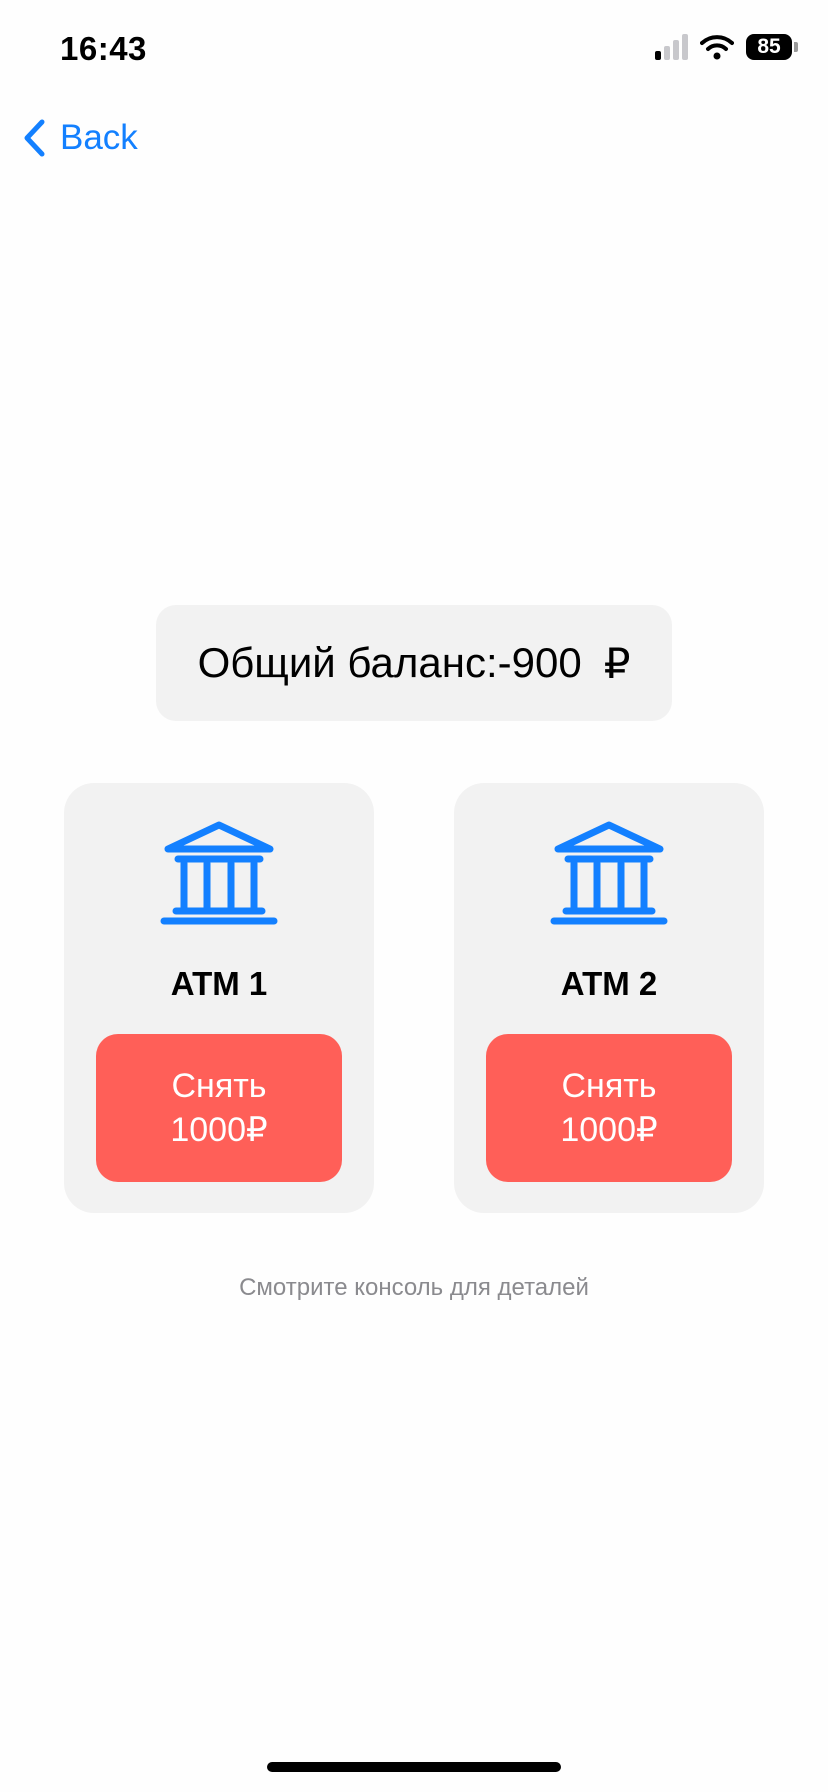 Image resolution: width=828 pixels, height=1792 pixels. I want to click on total-balance: Общий баланс: -900 ₽, so click(414, 663).